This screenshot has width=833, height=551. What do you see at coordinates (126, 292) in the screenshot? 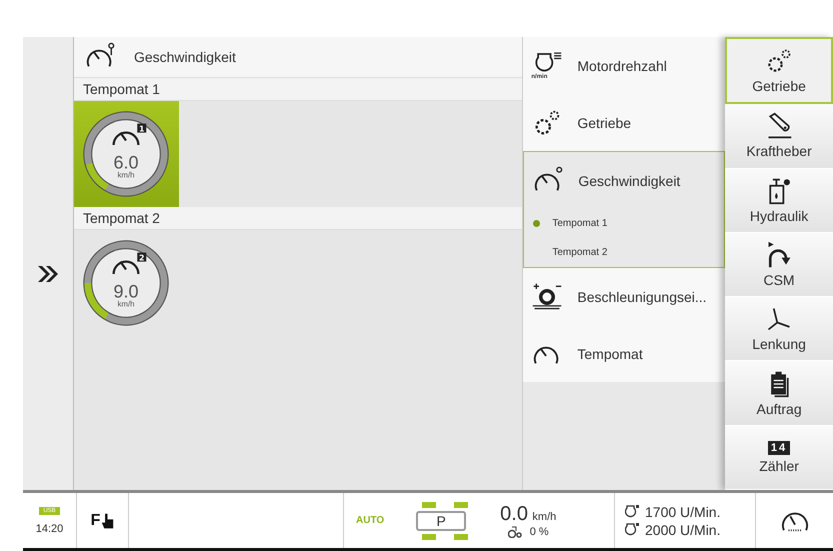
I see `speed-value: 9.0` at bounding box center [126, 292].